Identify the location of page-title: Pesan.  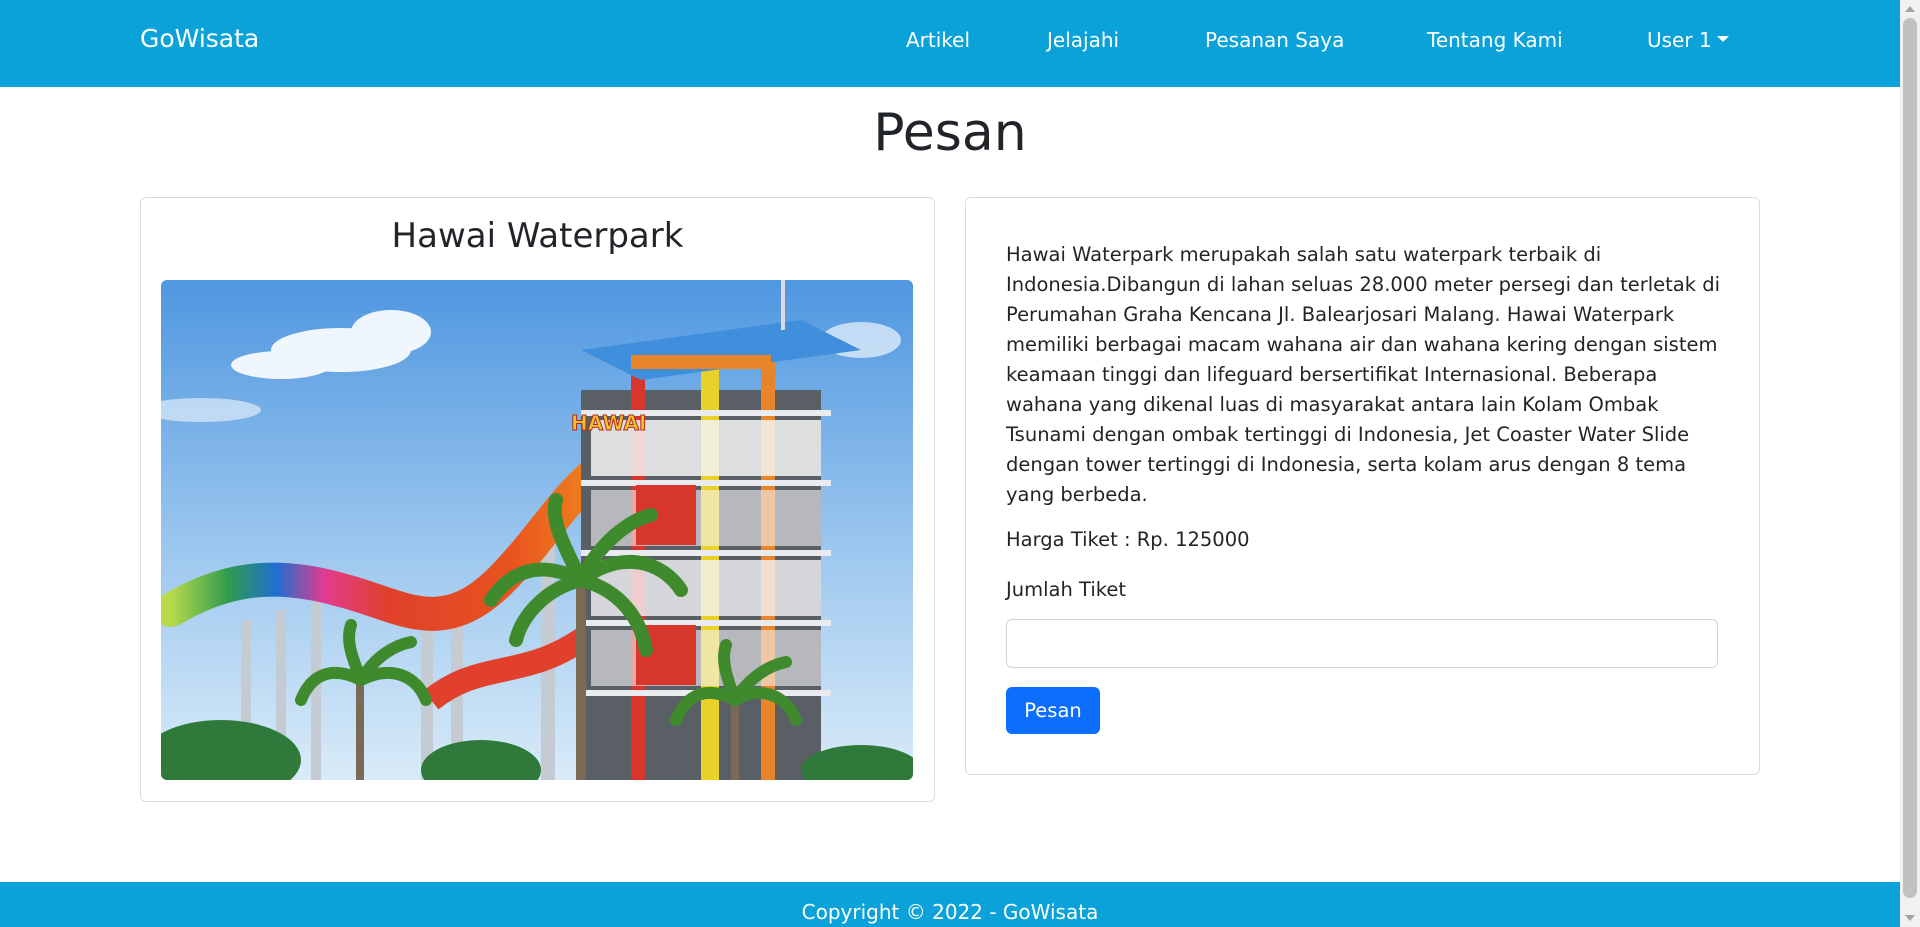
(950, 133).